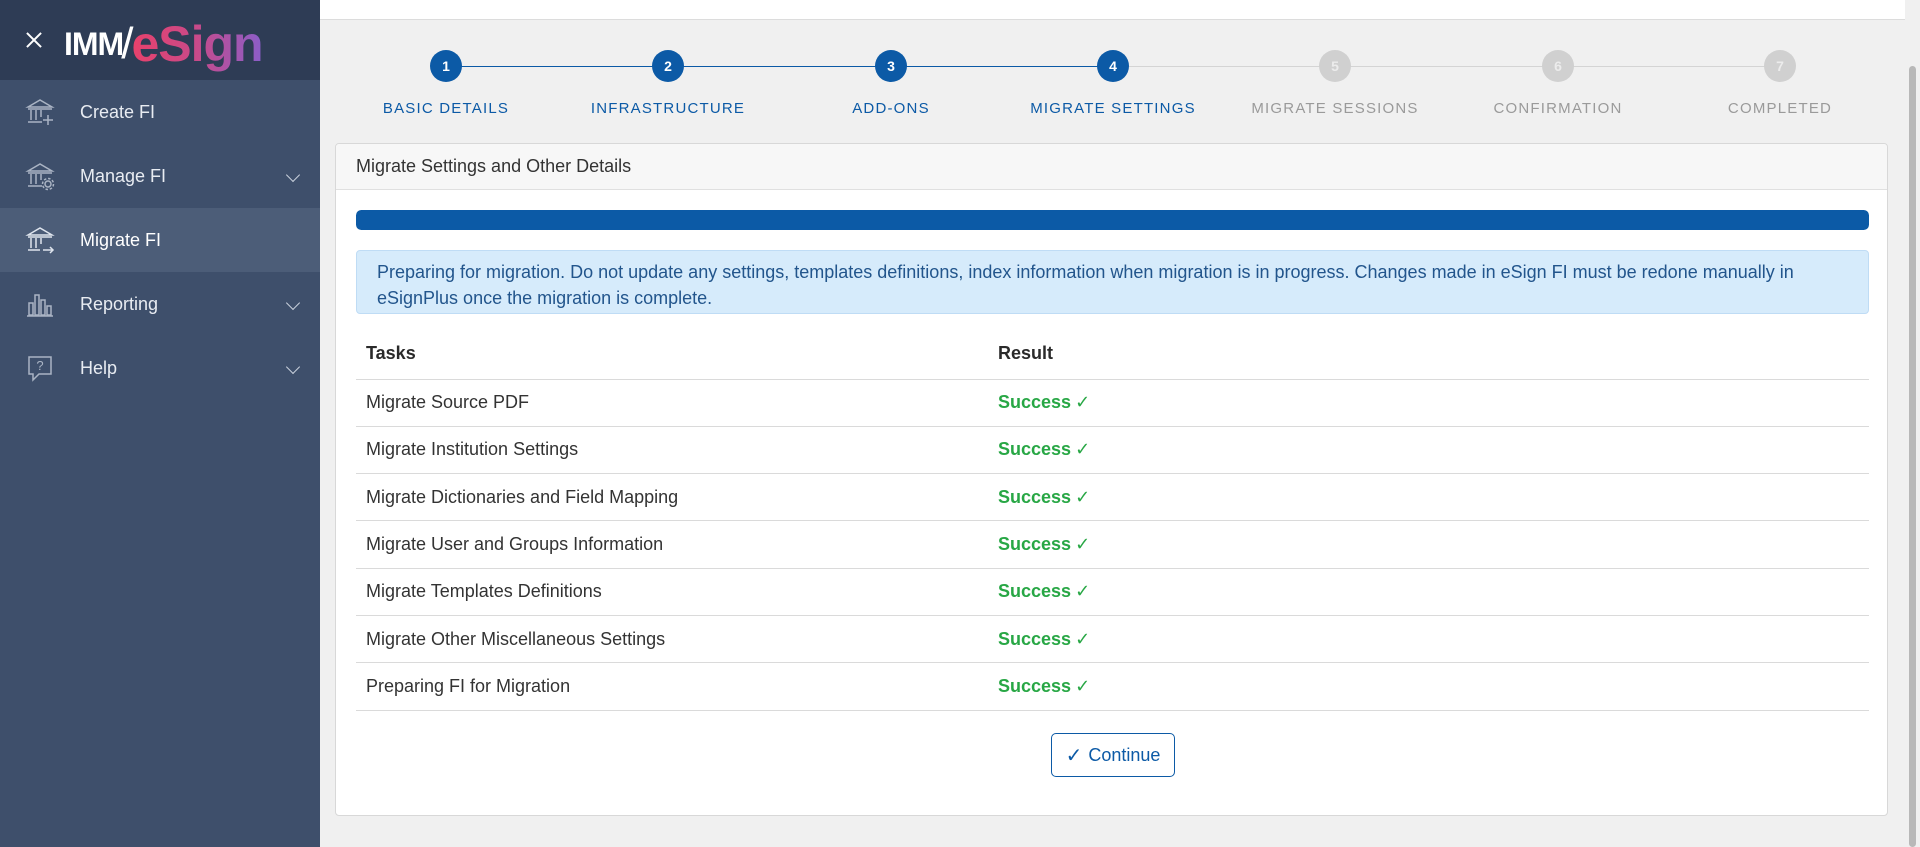 The image size is (1920, 847). I want to click on task-name: Migrate Dictionaries and Field Mapping, so click(672, 497).